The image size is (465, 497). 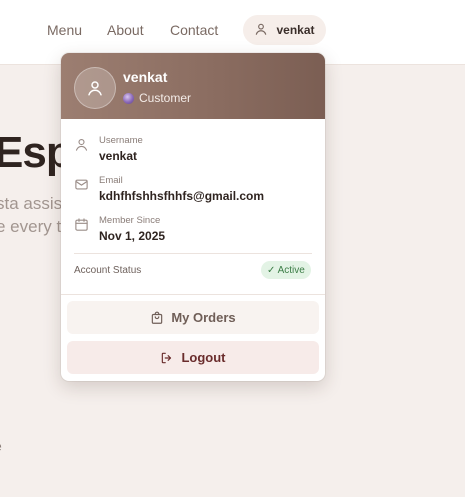 What do you see at coordinates (203, 317) in the screenshot?
I see `my-orders-label: My Orders` at bounding box center [203, 317].